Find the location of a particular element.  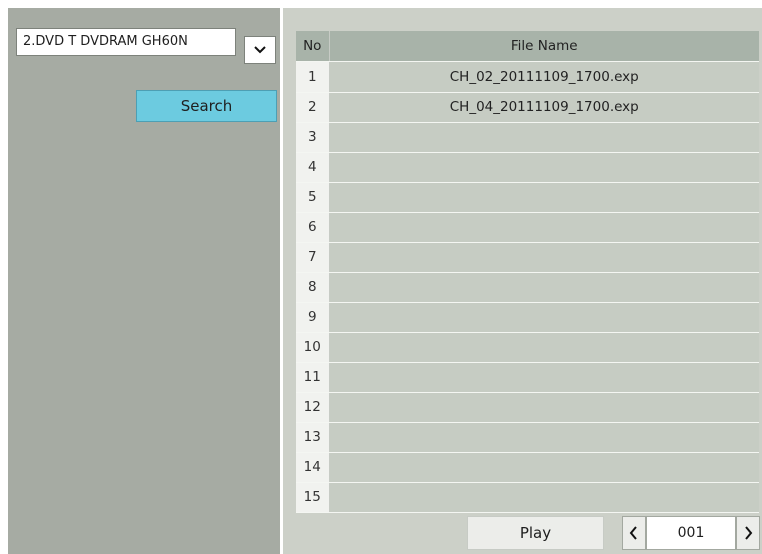

table-row: 15 is located at coordinates (527, 497).